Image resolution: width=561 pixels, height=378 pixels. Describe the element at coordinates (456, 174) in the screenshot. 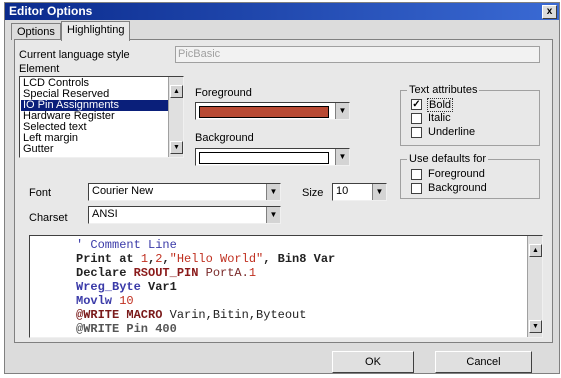

I see `default-foreground-label: Foreground` at that location.